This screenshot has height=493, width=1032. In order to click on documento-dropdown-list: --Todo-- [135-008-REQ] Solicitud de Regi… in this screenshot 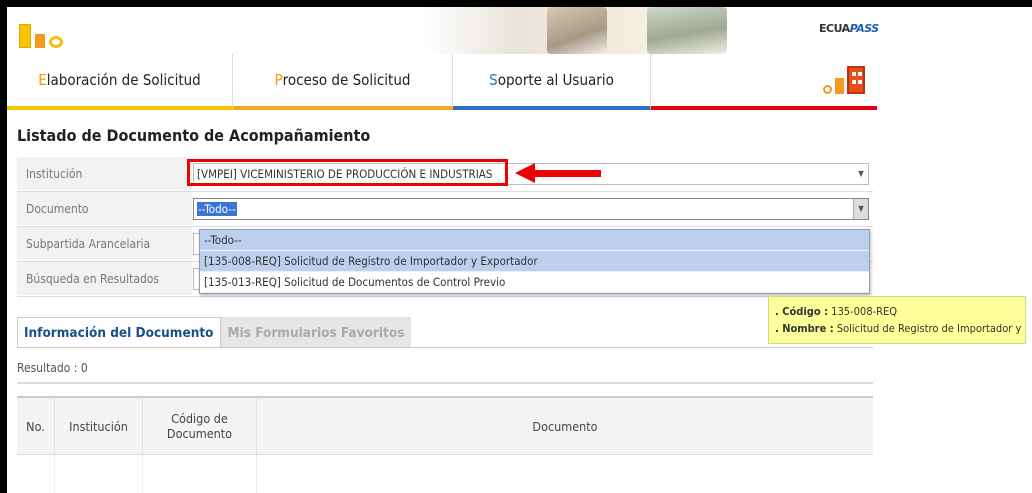, I will do `click(534, 261)`.